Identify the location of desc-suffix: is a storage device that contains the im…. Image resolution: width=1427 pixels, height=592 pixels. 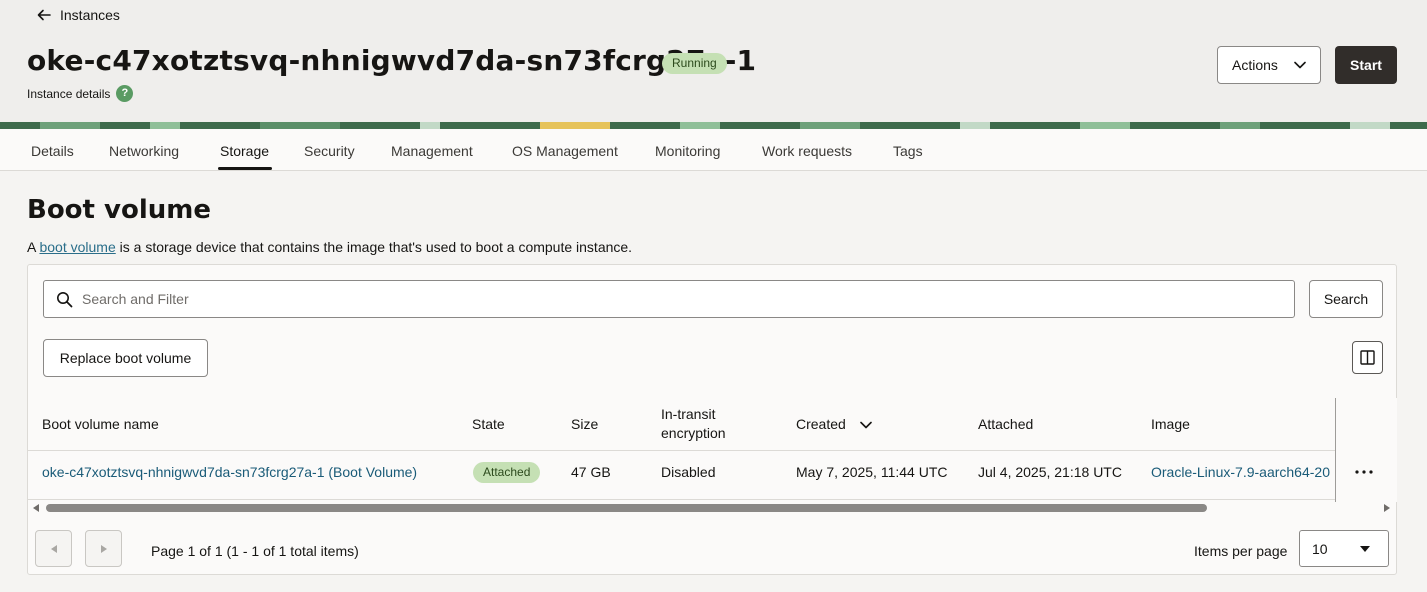
(374, 247).